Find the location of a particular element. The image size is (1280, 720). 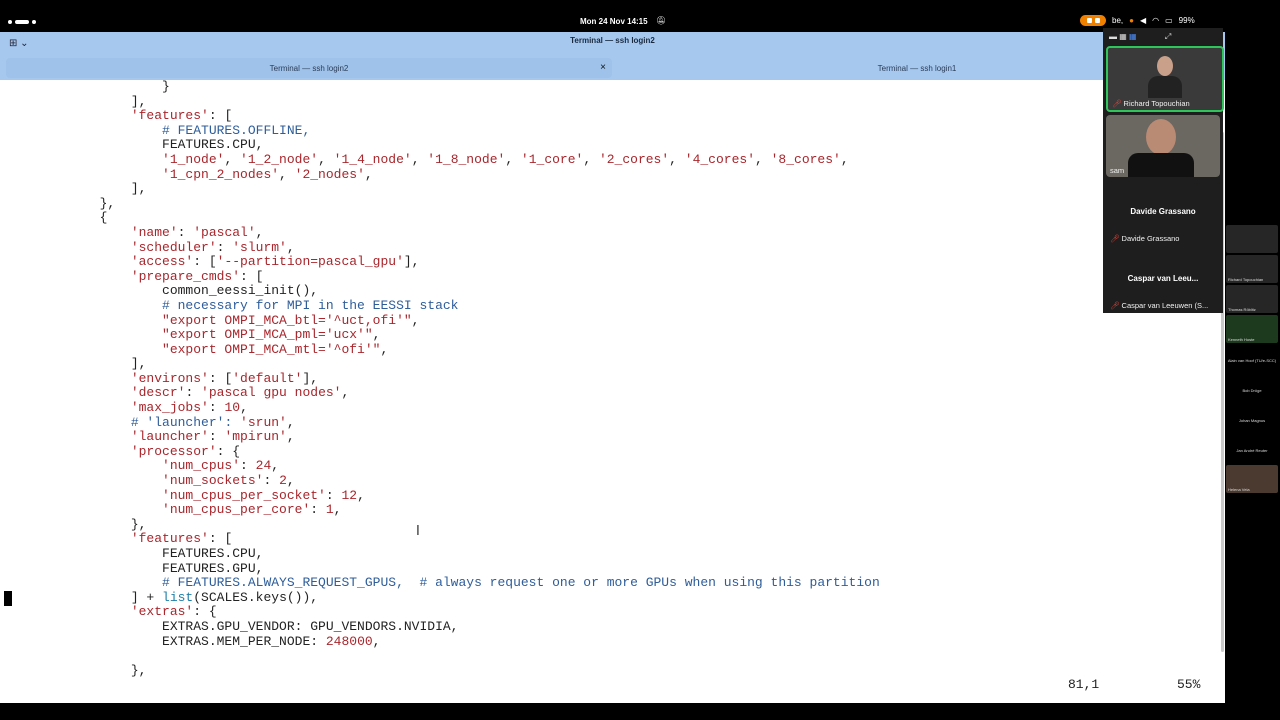

code-line: 'num_cpus': 24, is located at coordinates (143, 466).